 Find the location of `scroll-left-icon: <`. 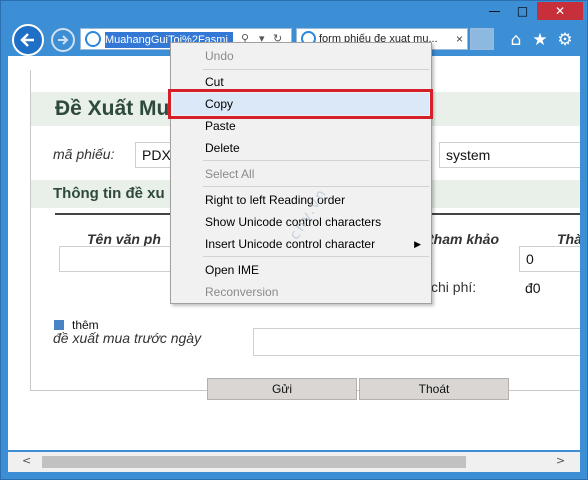

scroll-left-icon: < is located at coordinates (26, 460).